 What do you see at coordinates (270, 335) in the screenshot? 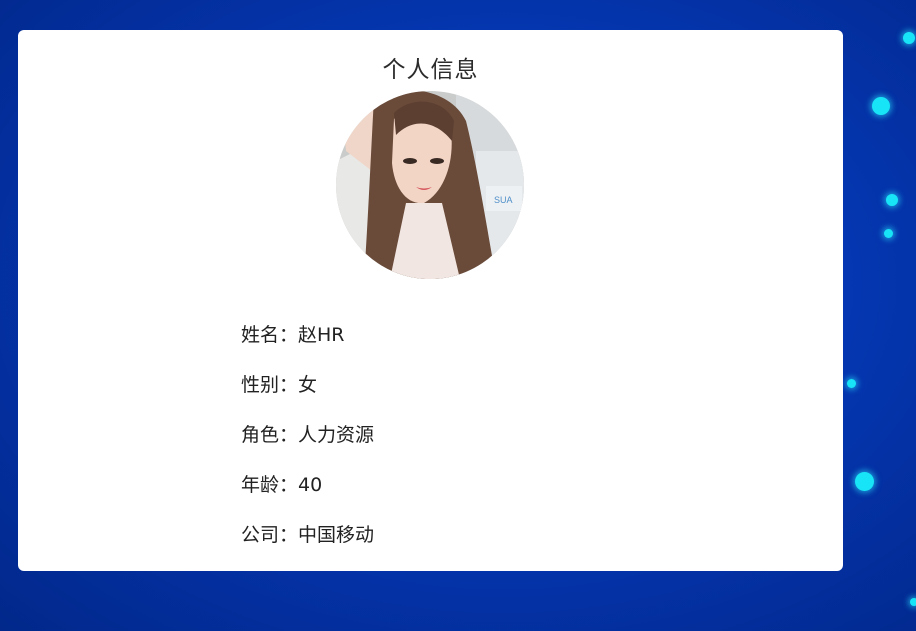
I see `field-label: 姓名：` at bounding box center [270, 335].